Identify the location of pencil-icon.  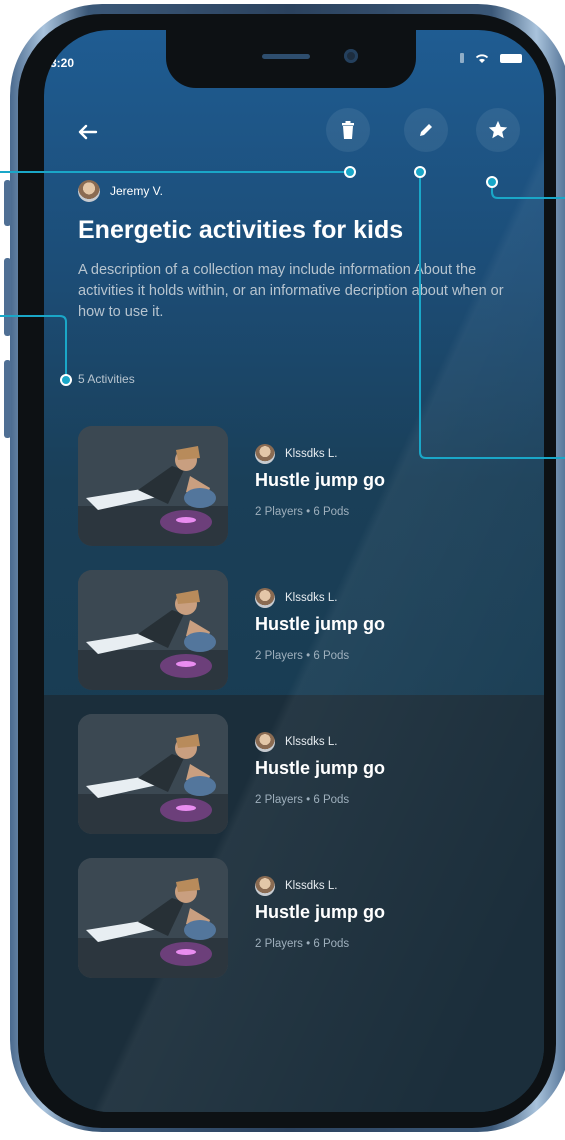
(426, 130).